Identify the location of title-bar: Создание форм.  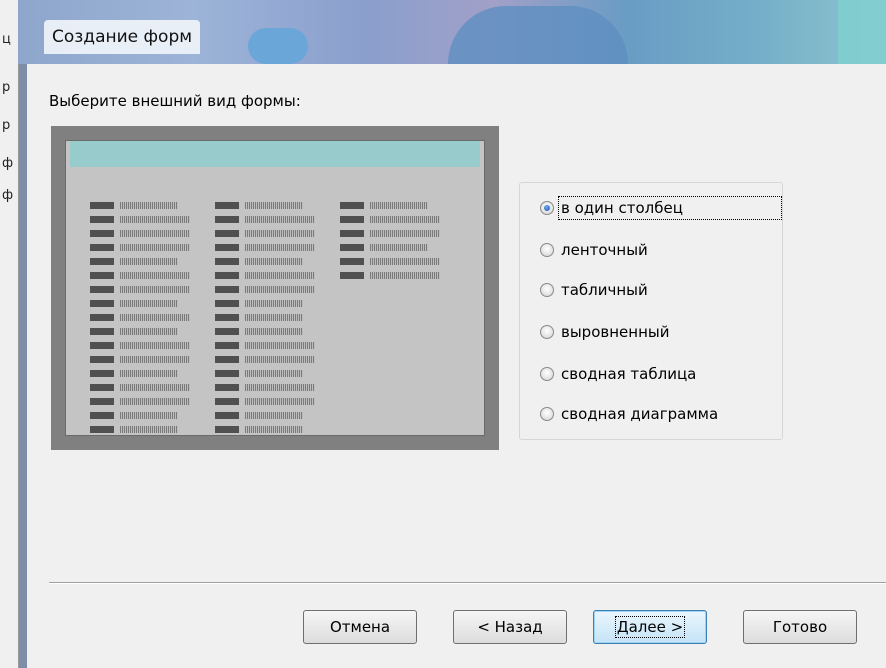
(452, 32).